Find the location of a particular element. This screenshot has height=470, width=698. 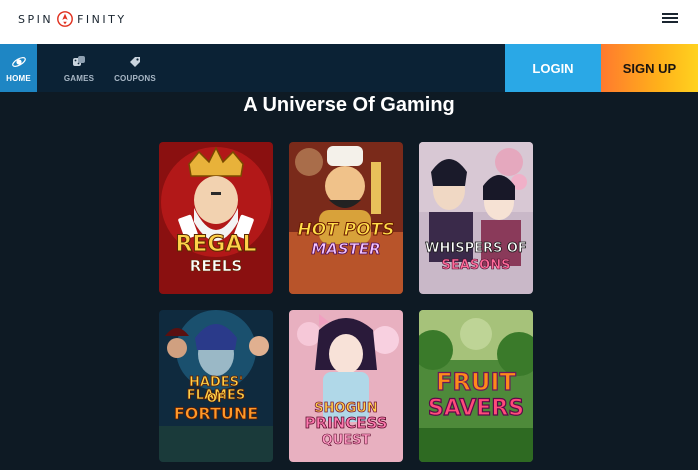

game-thumbnail is located at coordinates (346, 218).